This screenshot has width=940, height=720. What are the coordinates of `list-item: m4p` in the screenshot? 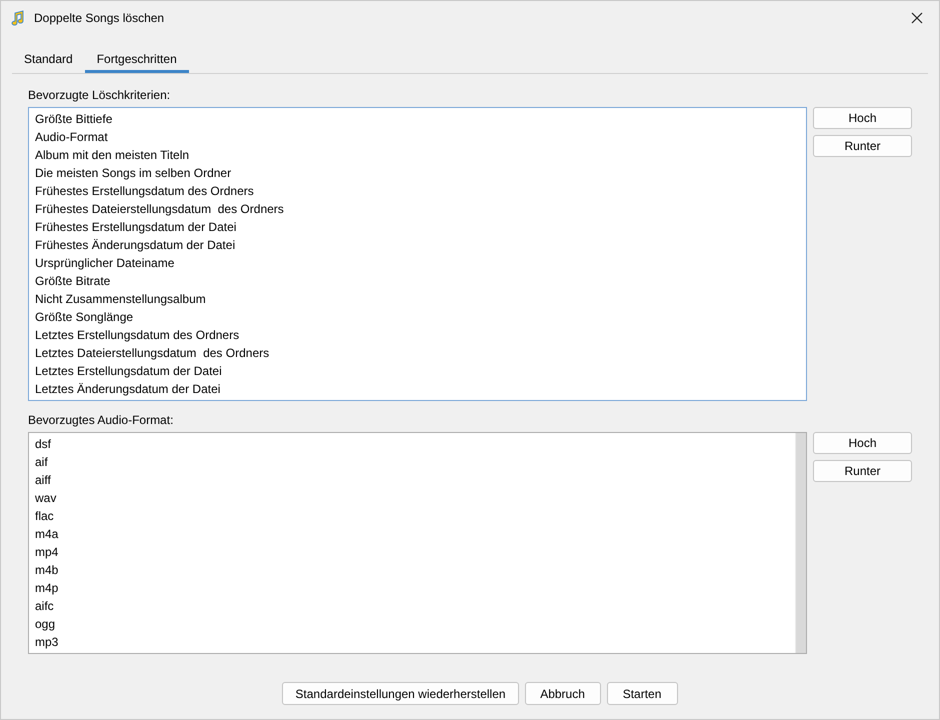 It's located at (415, 588).